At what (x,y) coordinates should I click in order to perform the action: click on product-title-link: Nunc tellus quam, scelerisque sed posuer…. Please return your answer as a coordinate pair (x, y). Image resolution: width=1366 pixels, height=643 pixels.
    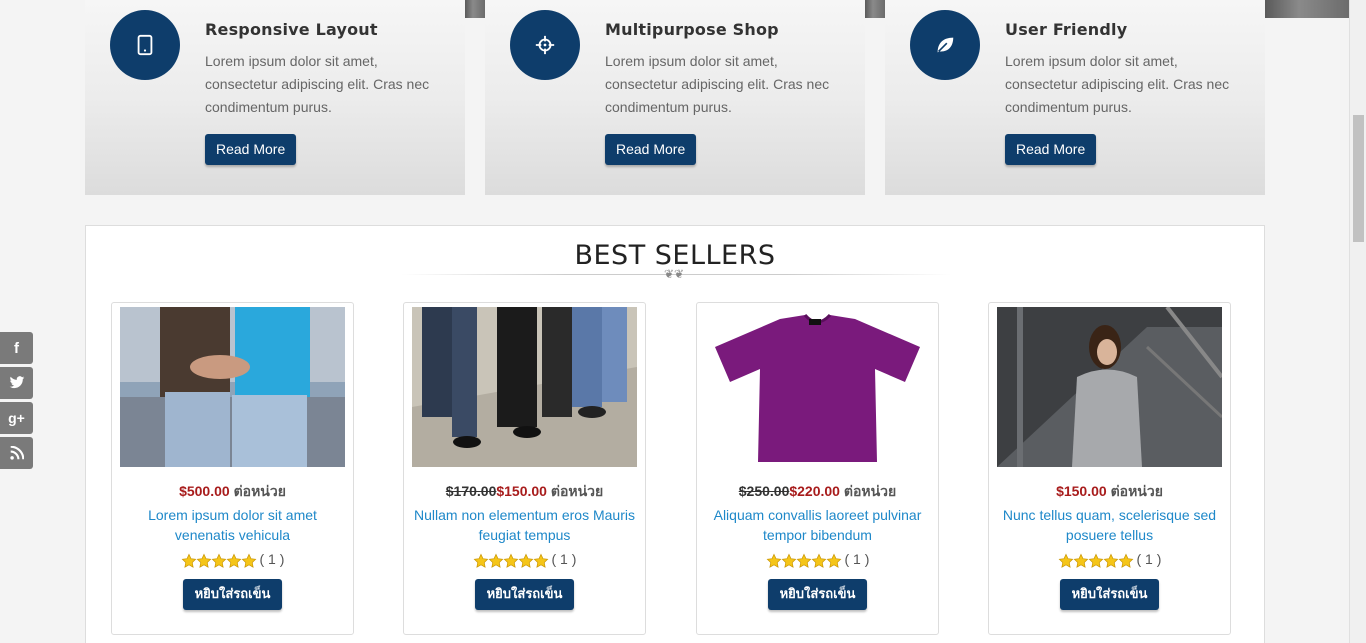
    Looking at the image, I should click on (1109, 525).